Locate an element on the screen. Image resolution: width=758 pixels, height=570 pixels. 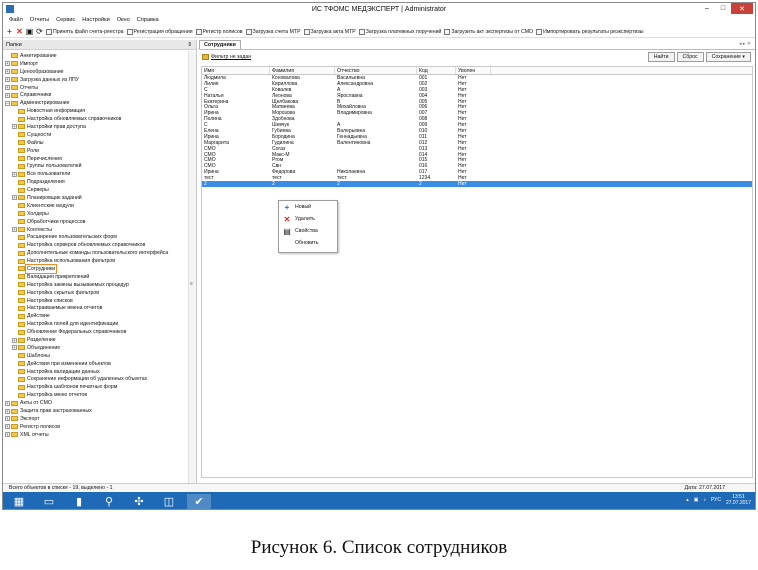
tree-item: Настраиваемые имена отчетов is located at coordinates (95, 309).